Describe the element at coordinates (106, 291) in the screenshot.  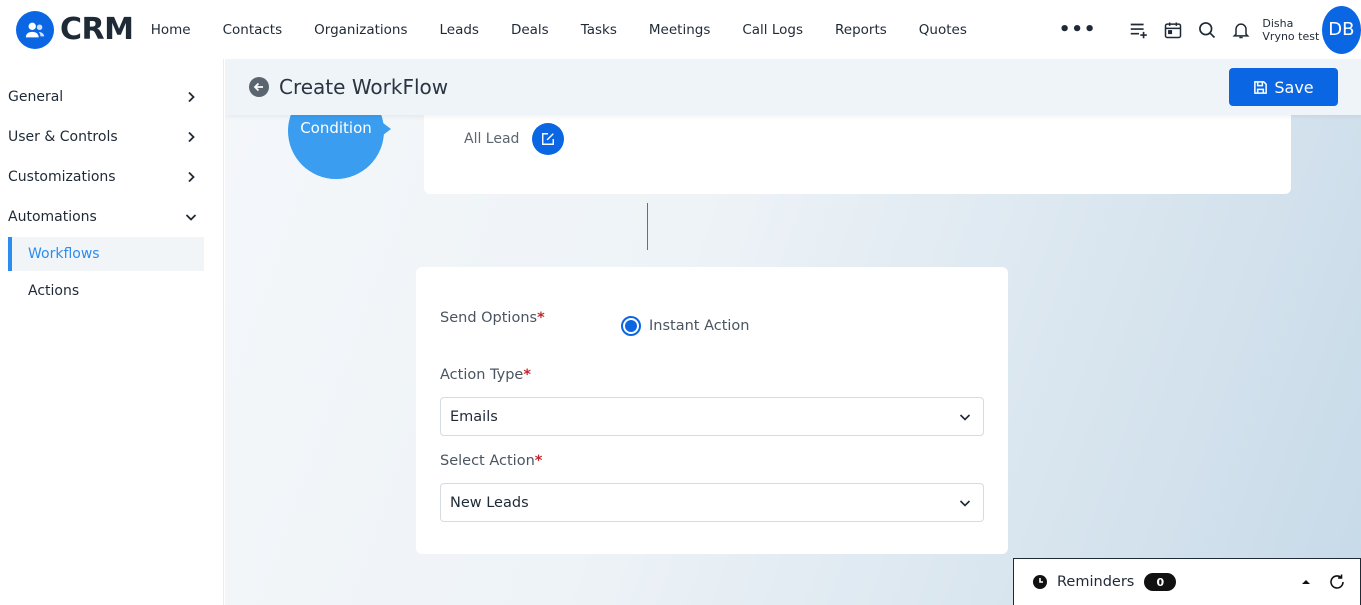
I see `sidebar-item-actions: Actions` at that location.